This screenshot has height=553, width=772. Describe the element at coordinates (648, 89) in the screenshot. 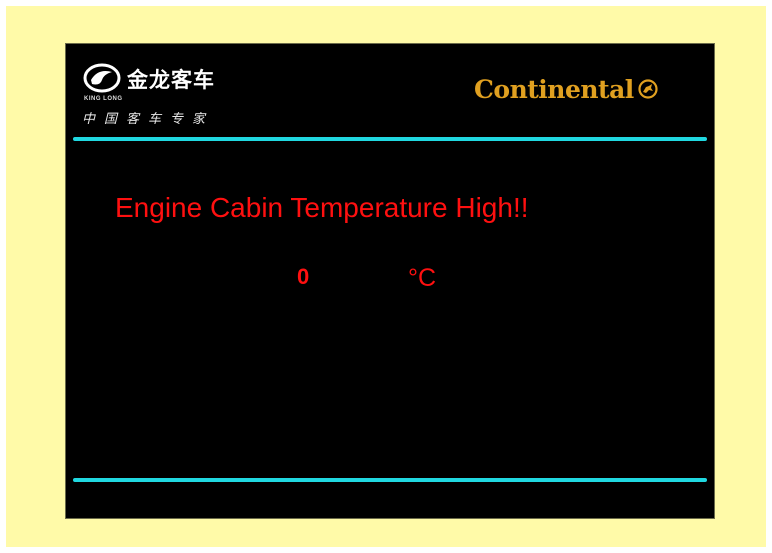

I see `horse-emblem-icon` at that location.